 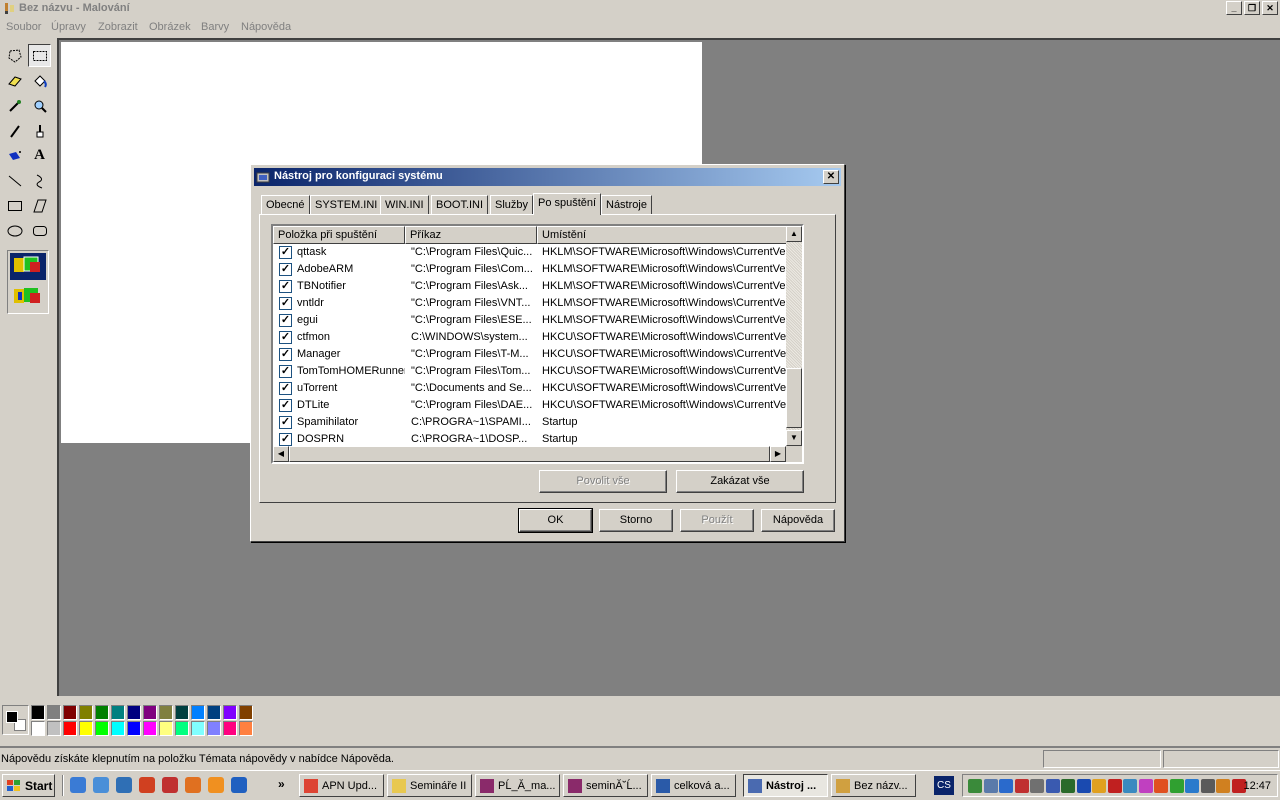 What do you see at coordinates (14, 105) in the screenshot?
I see `color-picker-tool` at bounding box center [14, 105].